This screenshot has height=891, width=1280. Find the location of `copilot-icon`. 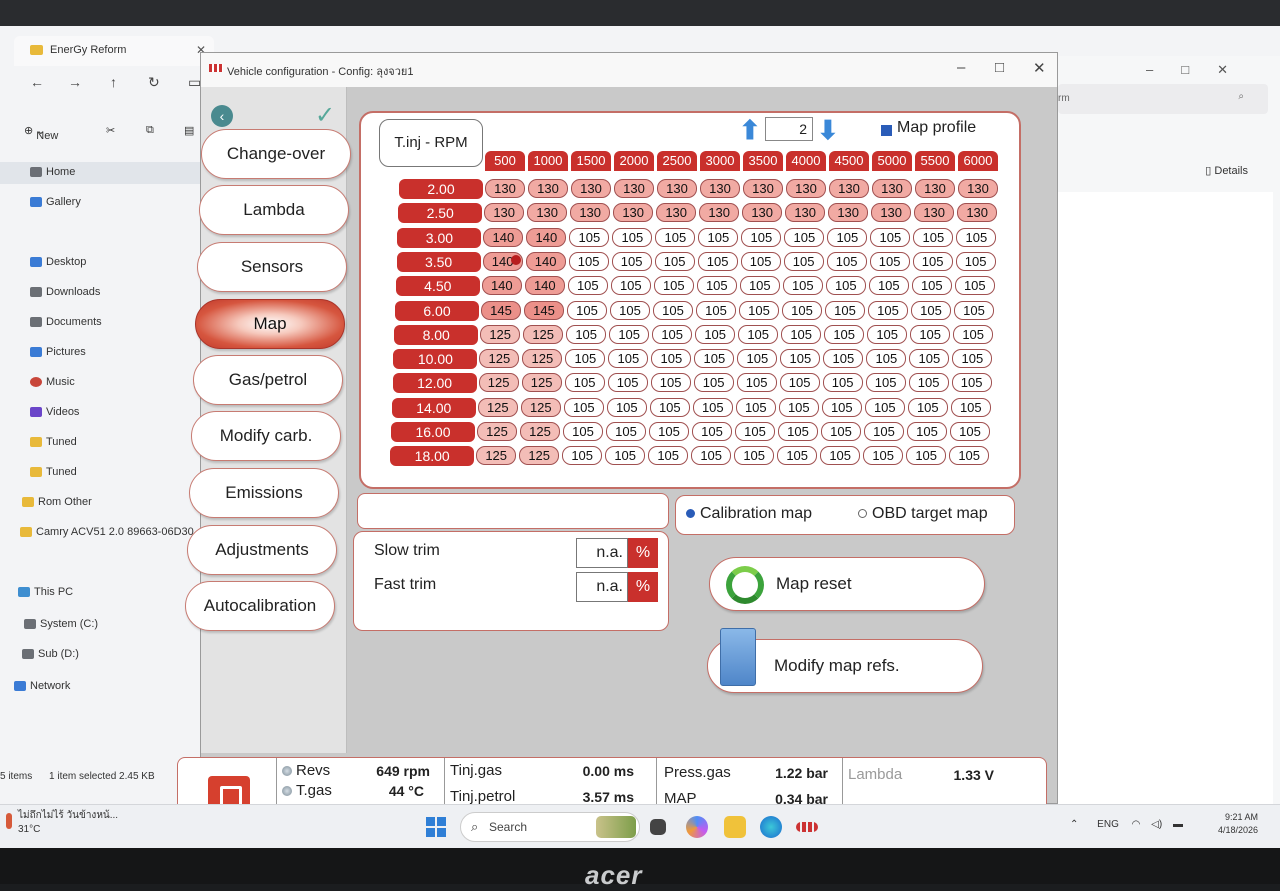

copilot-icon is located at coordinates (697, 827).